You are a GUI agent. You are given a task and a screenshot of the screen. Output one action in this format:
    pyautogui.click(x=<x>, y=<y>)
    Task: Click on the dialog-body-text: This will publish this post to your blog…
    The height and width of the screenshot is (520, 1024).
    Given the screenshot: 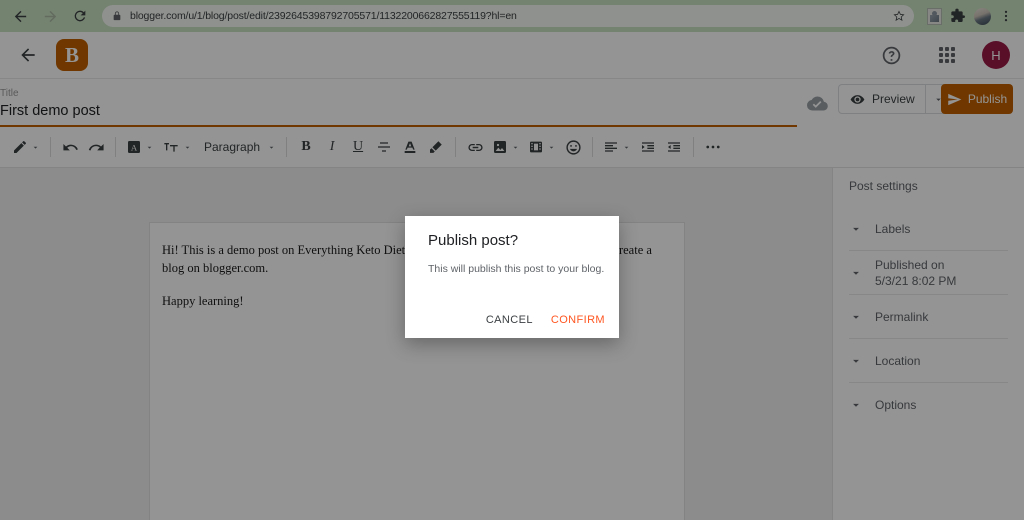 What is the action you would take?
    pyautogui.click(x=516, y=269)
    